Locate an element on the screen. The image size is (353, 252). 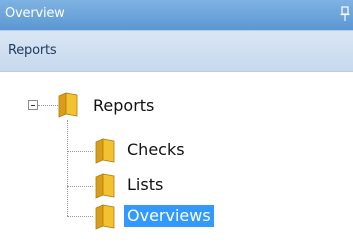
tree-node-checks: Checks is located at coordinates (156, 150).